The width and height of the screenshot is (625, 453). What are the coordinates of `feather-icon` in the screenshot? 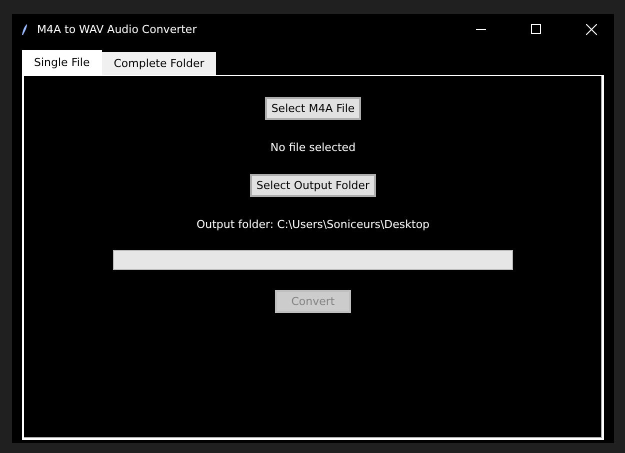 It's located at (25, 29).